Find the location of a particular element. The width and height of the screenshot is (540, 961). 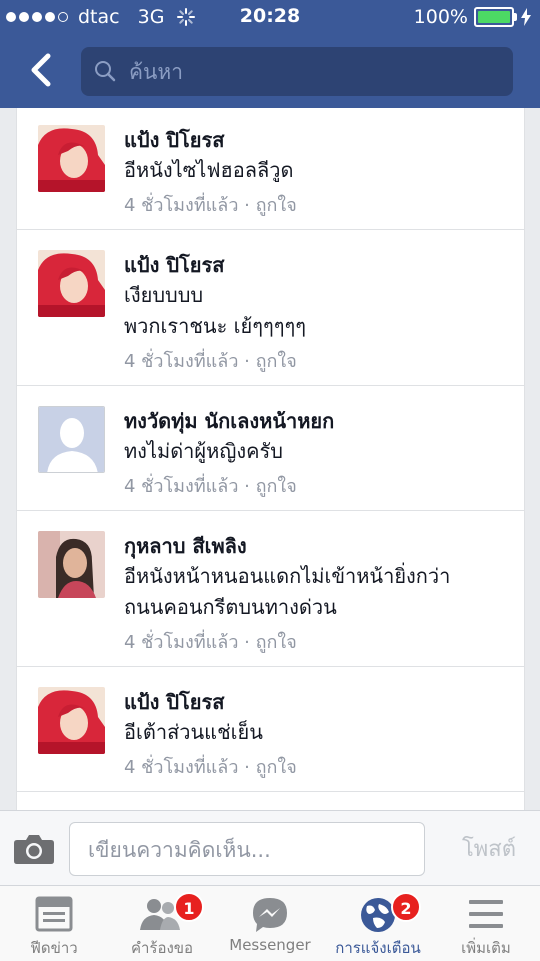

comment-text: อีหนังไซไฟฮอลลีวูด is located at coordinates (209, 170).